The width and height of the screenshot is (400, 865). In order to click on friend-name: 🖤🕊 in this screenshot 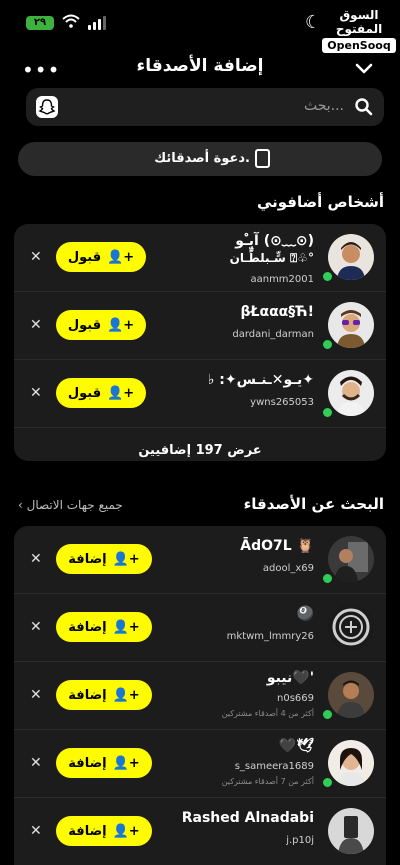, I will do `click(296, 746)`.